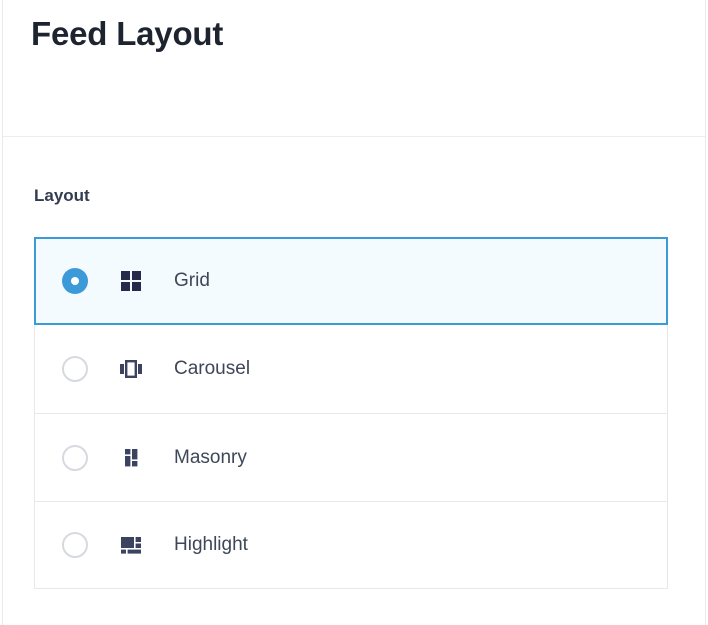 This screenshot has height=625, width=708. Describe the element at coordinates (210, 457) in the screenshot. I see `layout-option-label-masonry: Masonry` at that location.